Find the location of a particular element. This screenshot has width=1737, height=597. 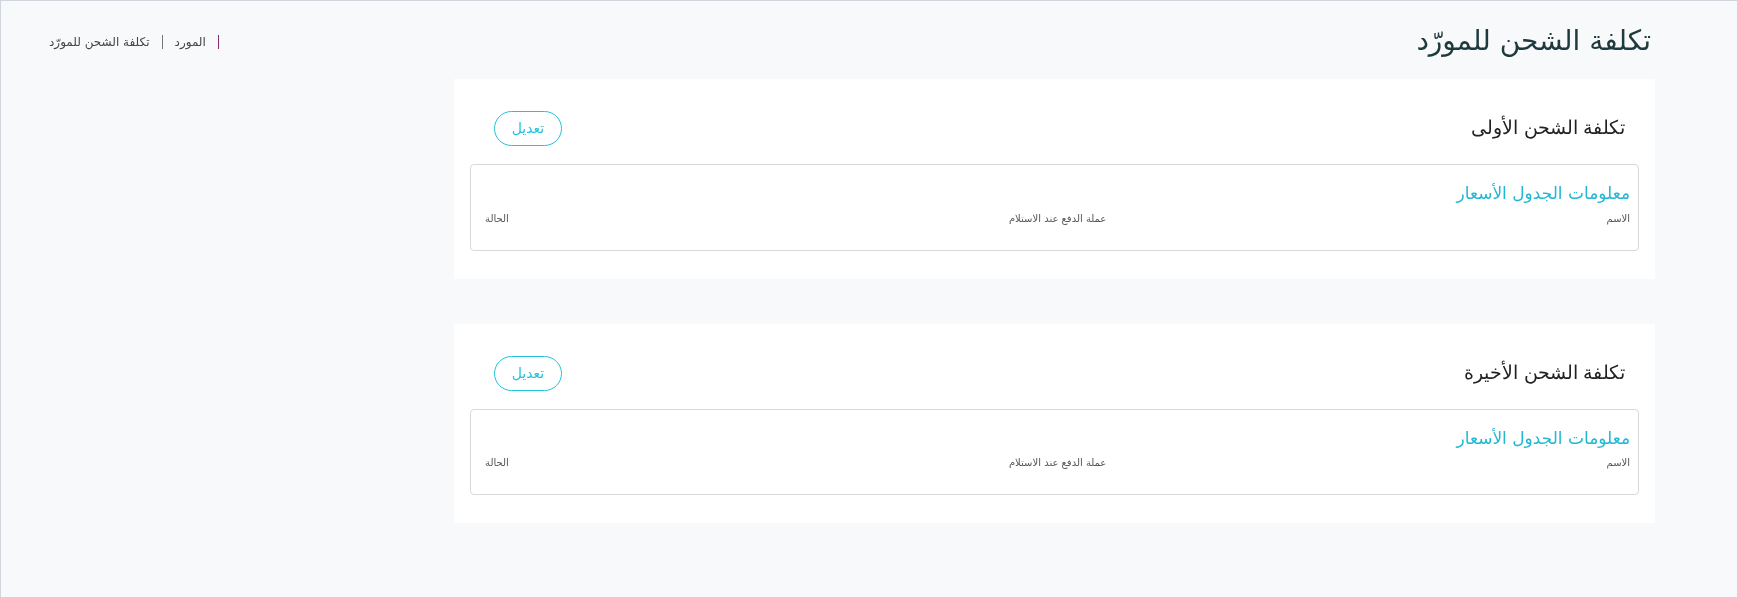

section-title: تكلفة الشحن الأولى is located at coordinates (1548, 127).